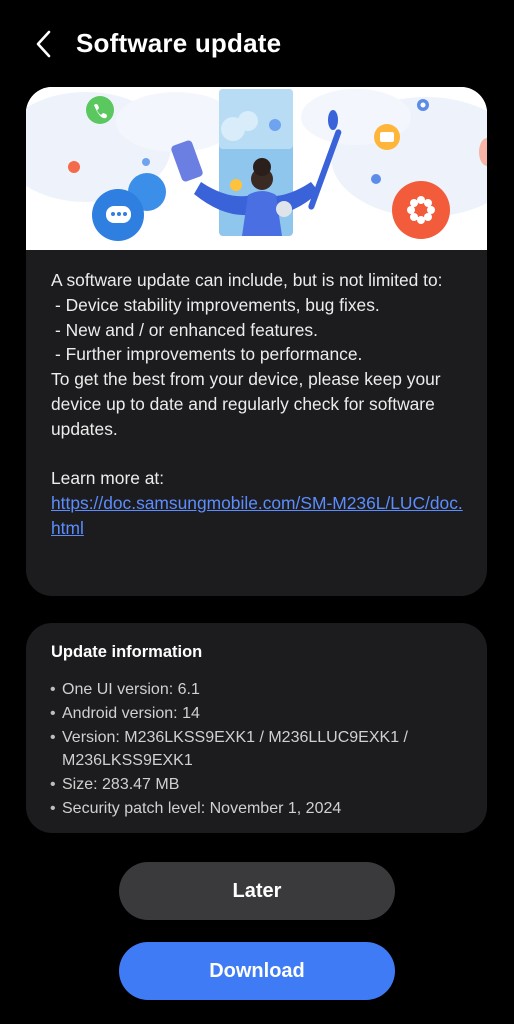  I want to click on page-title: Software update, so click(179, 43).